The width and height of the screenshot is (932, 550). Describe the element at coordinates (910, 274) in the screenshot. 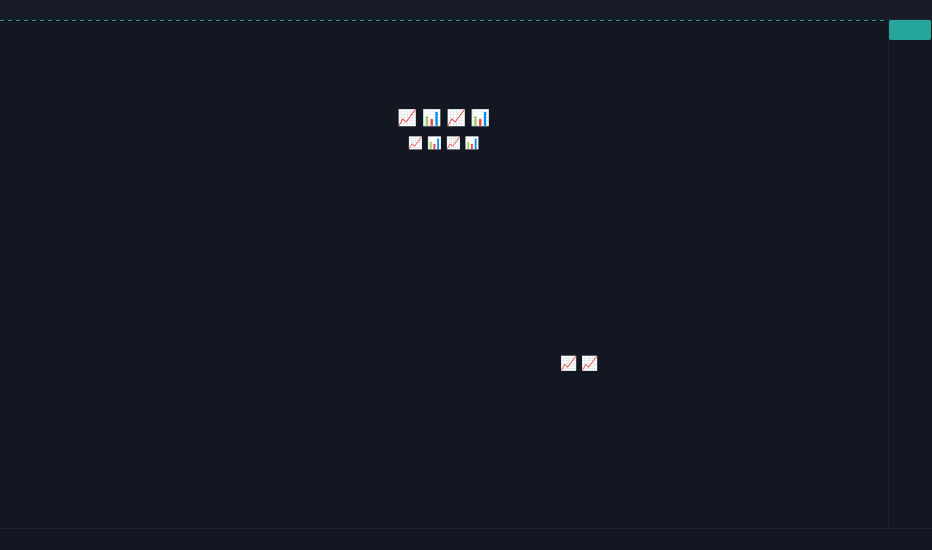

I see `price-axis` at that location.